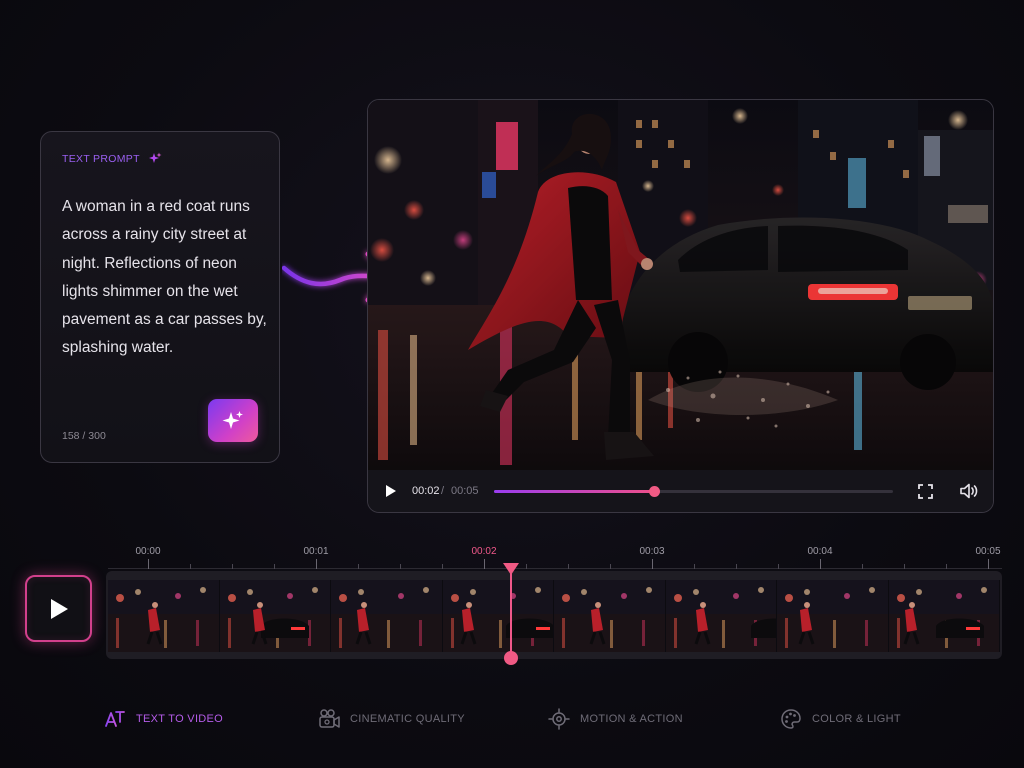 This screenshot has height=768, width=1024. I want to click on volume-icon, so click(969, 491).